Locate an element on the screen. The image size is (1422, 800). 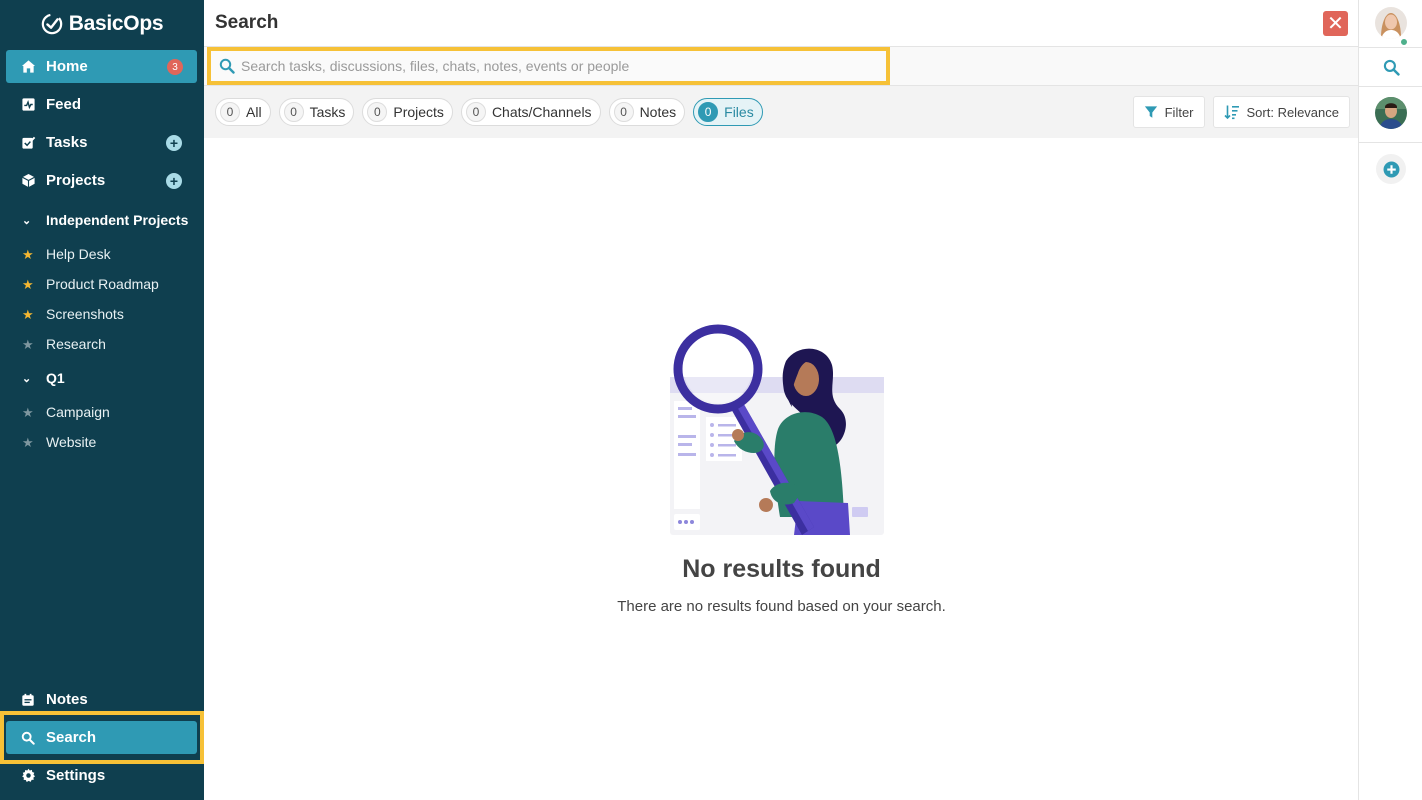
page-title: Search is located at coordinates (247, 22).